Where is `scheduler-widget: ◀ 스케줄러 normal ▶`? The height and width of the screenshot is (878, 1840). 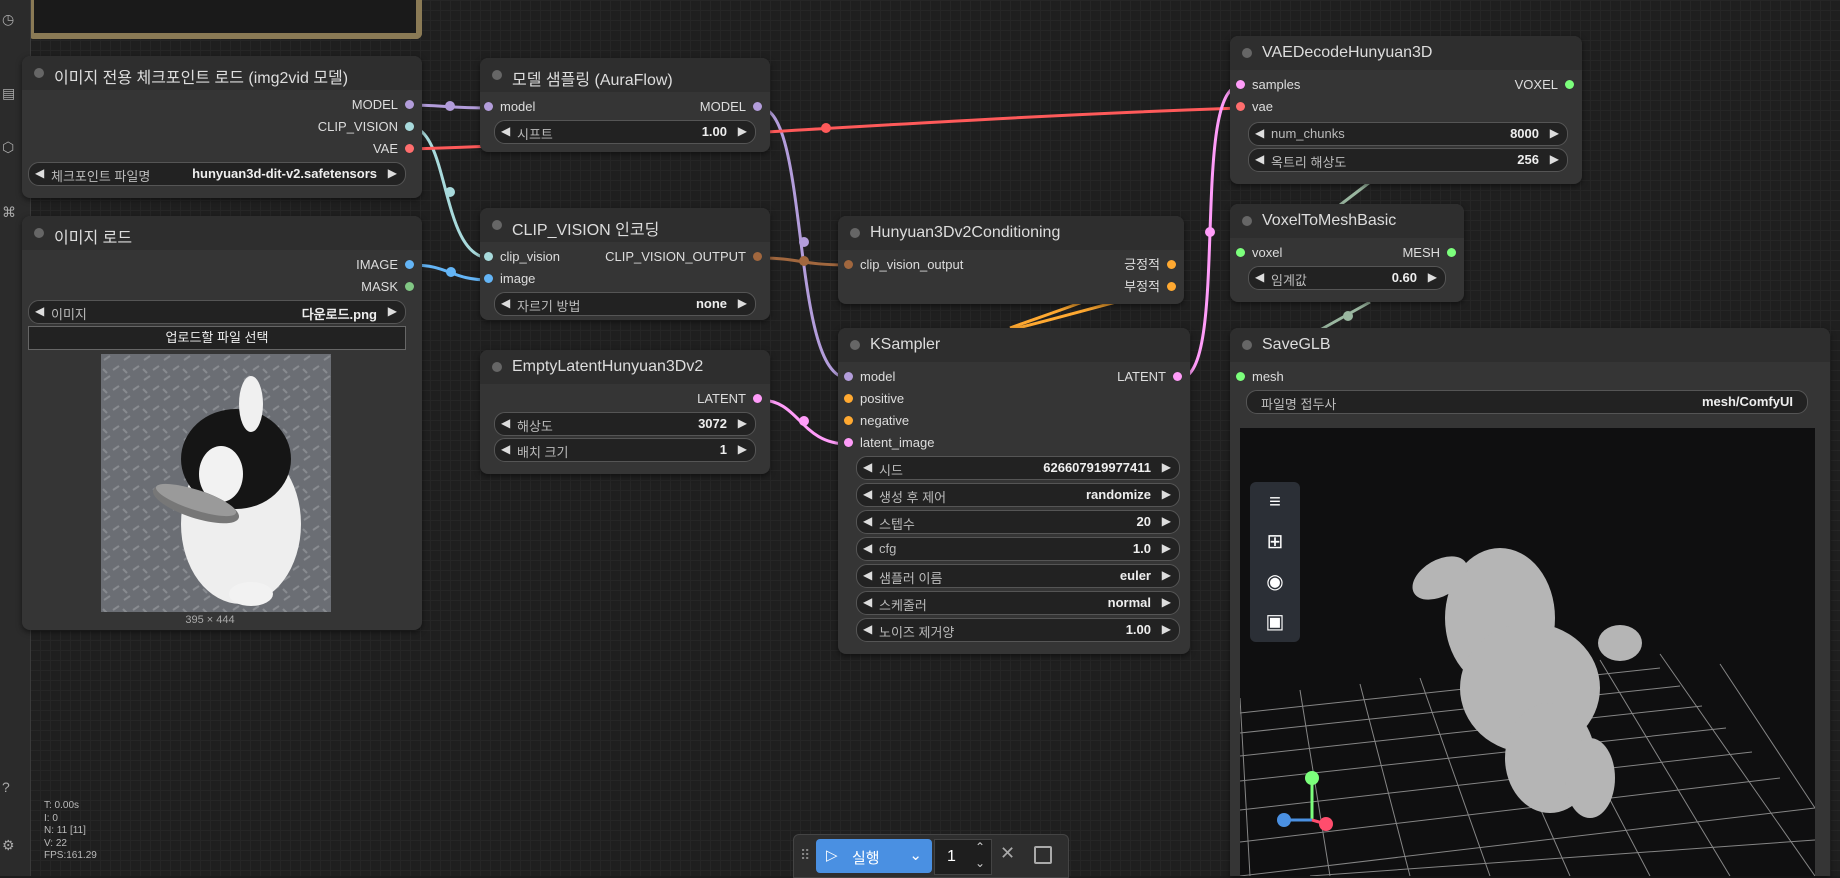
scheduler-widget: ◀ 스케줄러 normal ▶ is located at coordinates (1018, 603).